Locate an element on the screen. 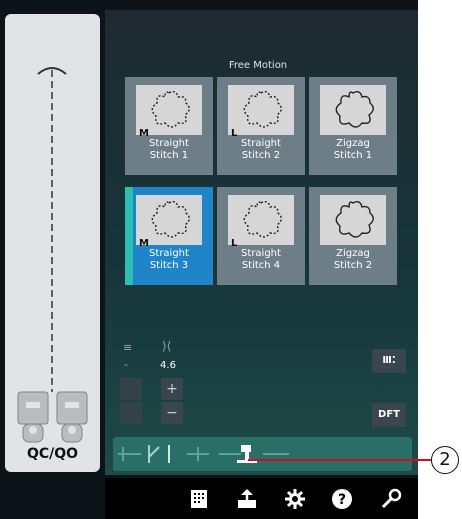 Image resolution: width=462 pixels, height=519 pixels. thread-tension-button: Ⅲ⁚ is located at coordinates (389, 361).